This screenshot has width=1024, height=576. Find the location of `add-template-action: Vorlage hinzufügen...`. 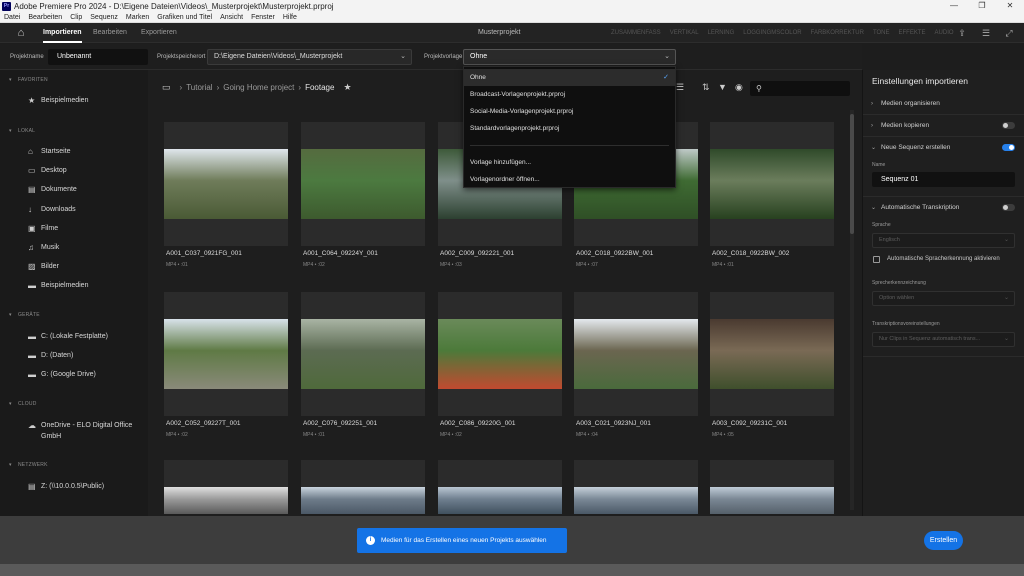

add-template-action: Vorlage hinzufügen... is located at coordinates (569, 162).